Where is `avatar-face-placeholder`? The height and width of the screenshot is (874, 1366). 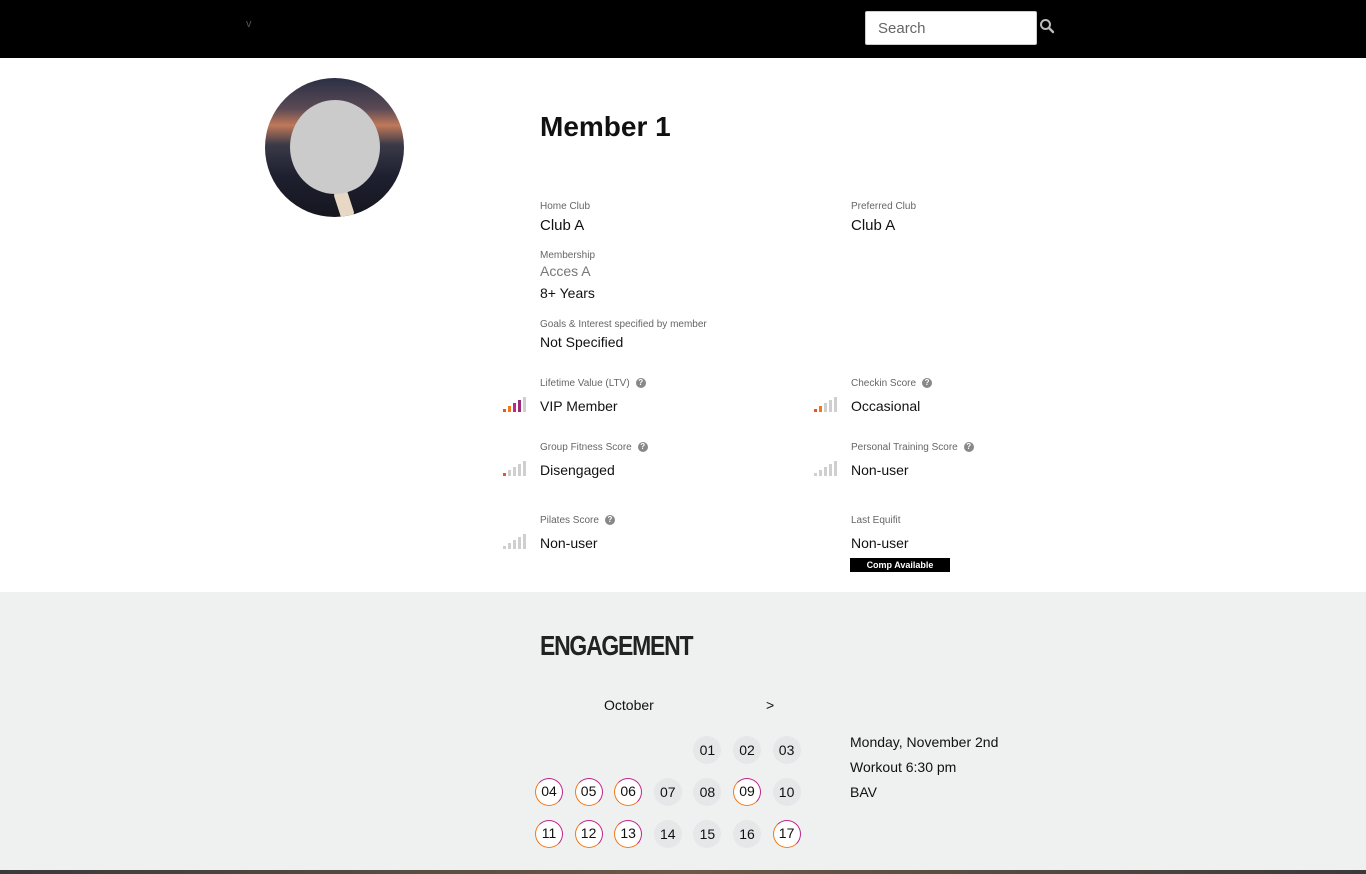 avatar-face-placeholder is located at coordinates (335, 147).